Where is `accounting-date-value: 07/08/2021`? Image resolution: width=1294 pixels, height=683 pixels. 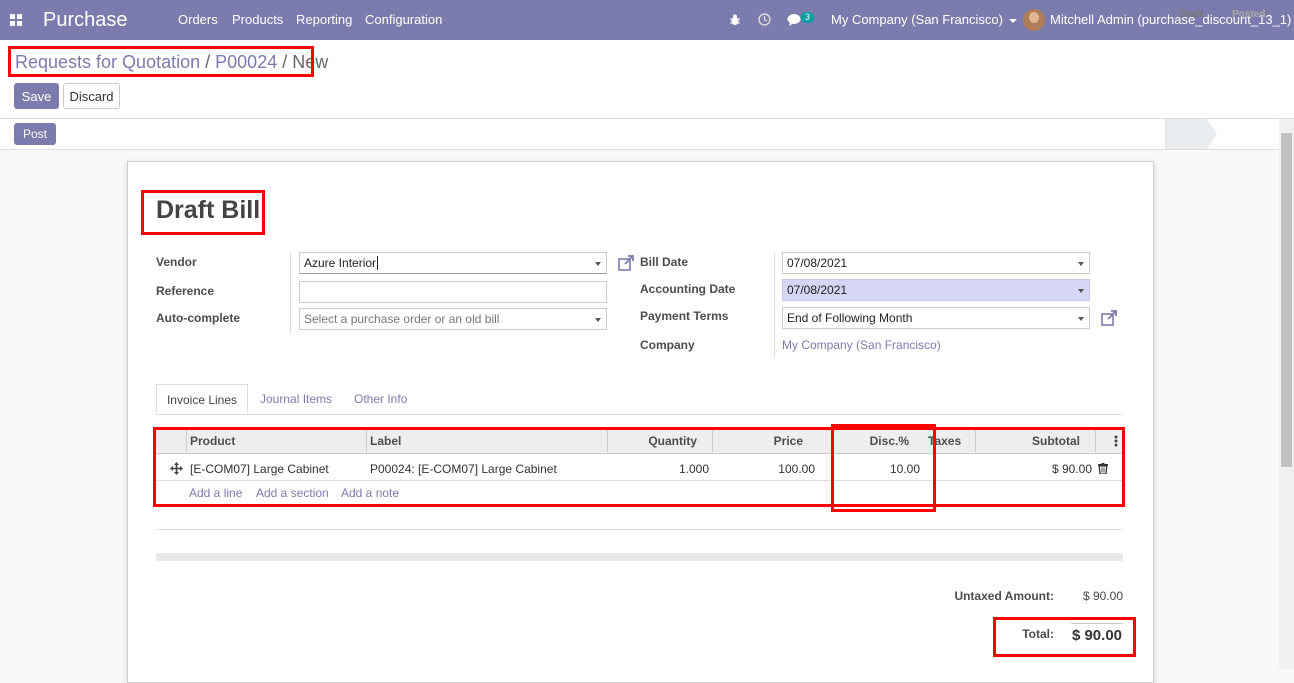
accounting-date-value: 07/08/2021 is located at coordinates (817, 290).